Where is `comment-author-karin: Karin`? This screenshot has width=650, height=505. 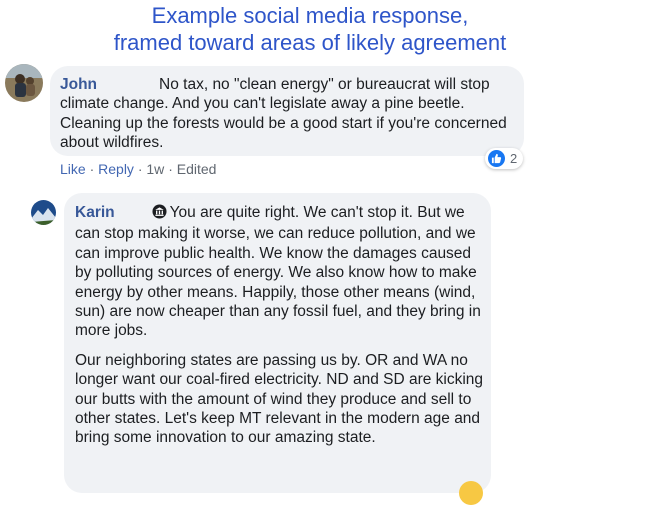
comment-author-karin: Karin is located at coordinates (95, 212).